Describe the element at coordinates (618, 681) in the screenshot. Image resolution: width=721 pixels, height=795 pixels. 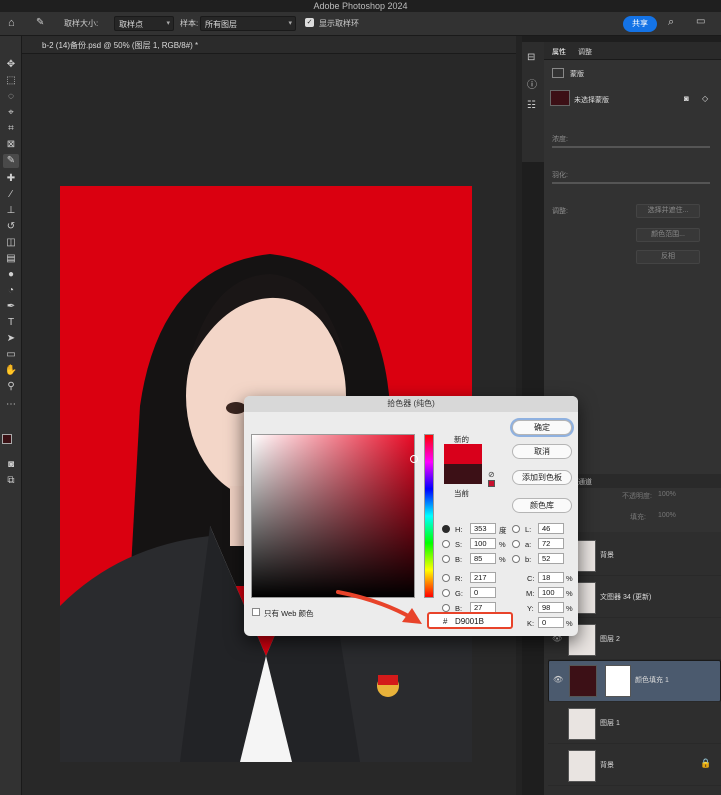
I see `layer-mask-thumbnail` at that location.